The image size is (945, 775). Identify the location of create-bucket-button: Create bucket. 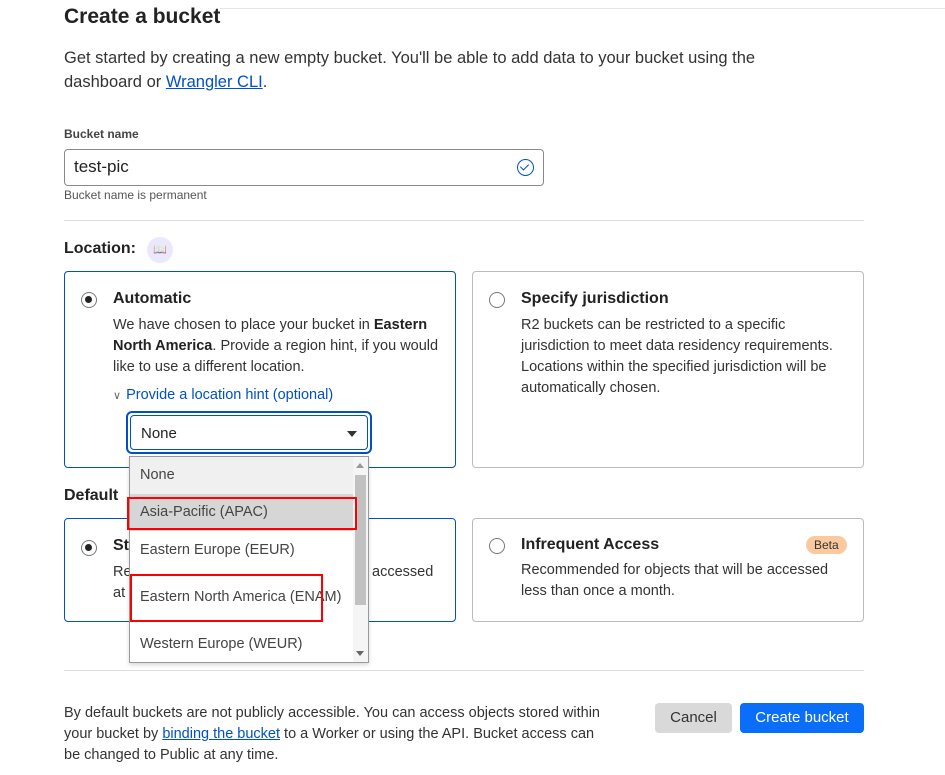
(802, 718).